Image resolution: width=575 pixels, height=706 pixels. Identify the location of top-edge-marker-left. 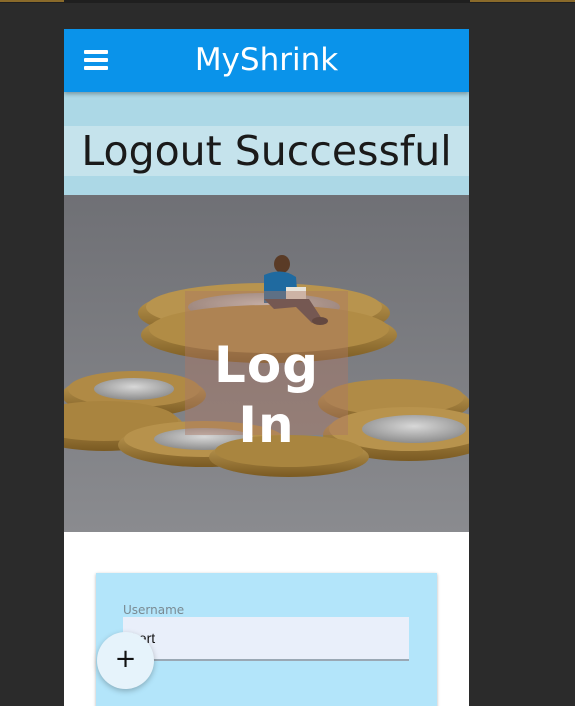
(32, 1).